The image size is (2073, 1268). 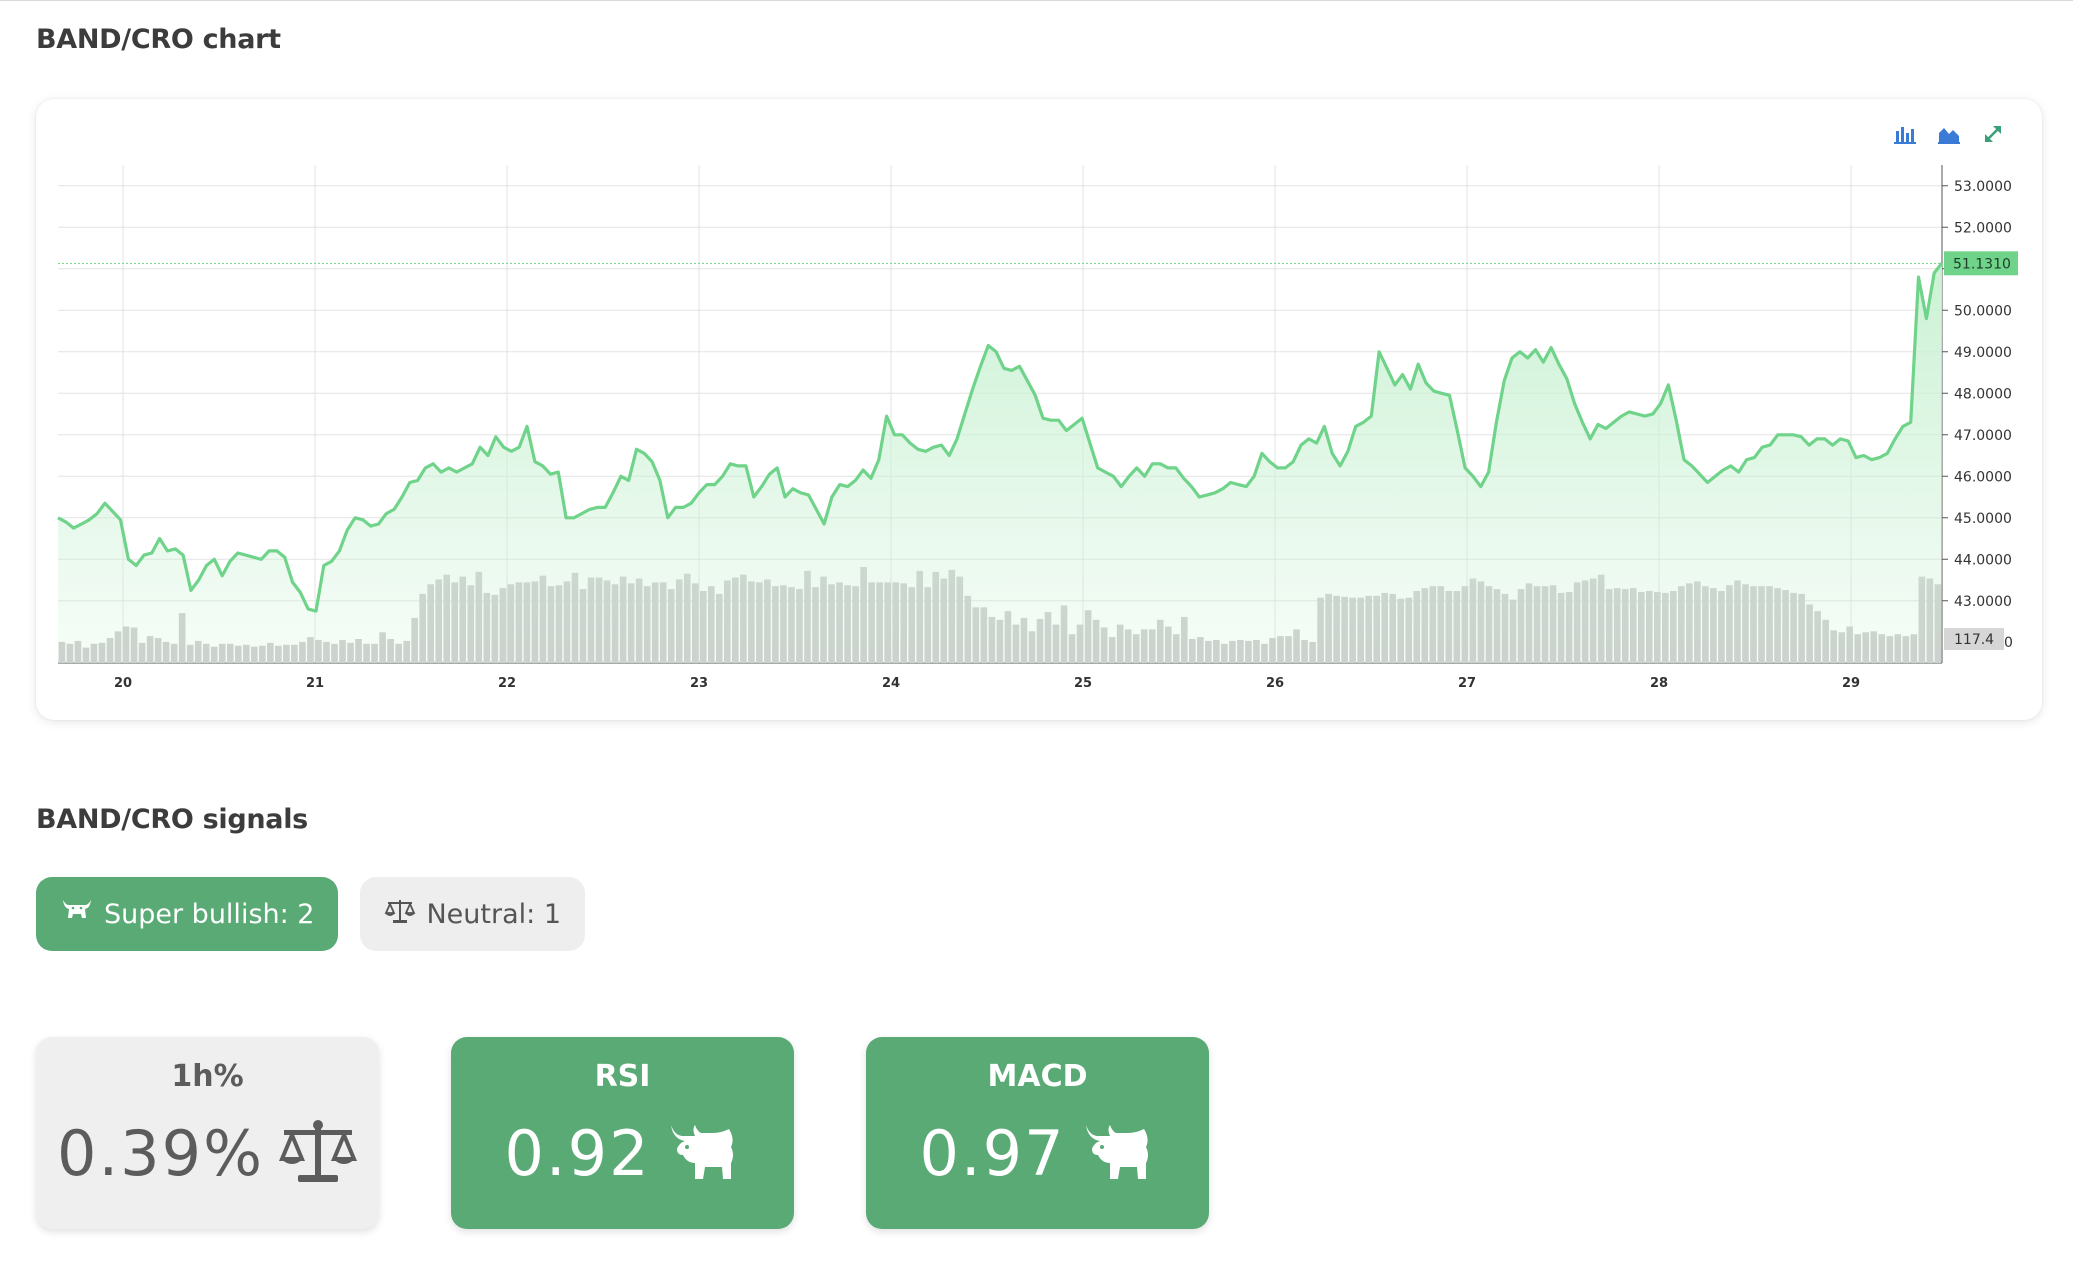 I want to click on chart-section-title: BAND/CRO chart, so click(x=158, y=39).